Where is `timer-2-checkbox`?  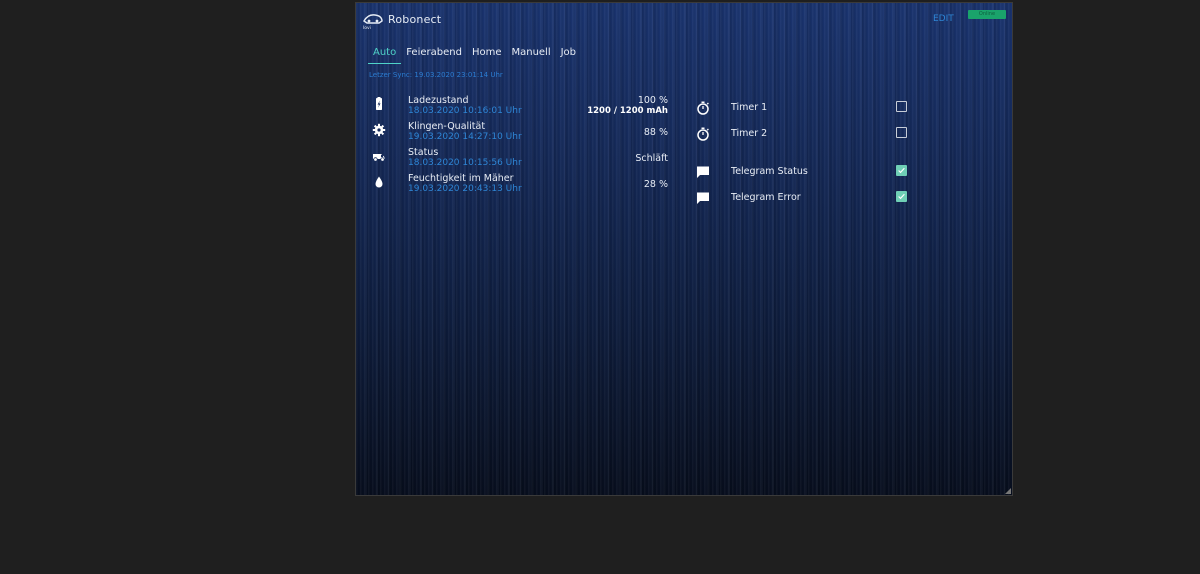 timer-2-checkbox is located at coordinates (901, 132).